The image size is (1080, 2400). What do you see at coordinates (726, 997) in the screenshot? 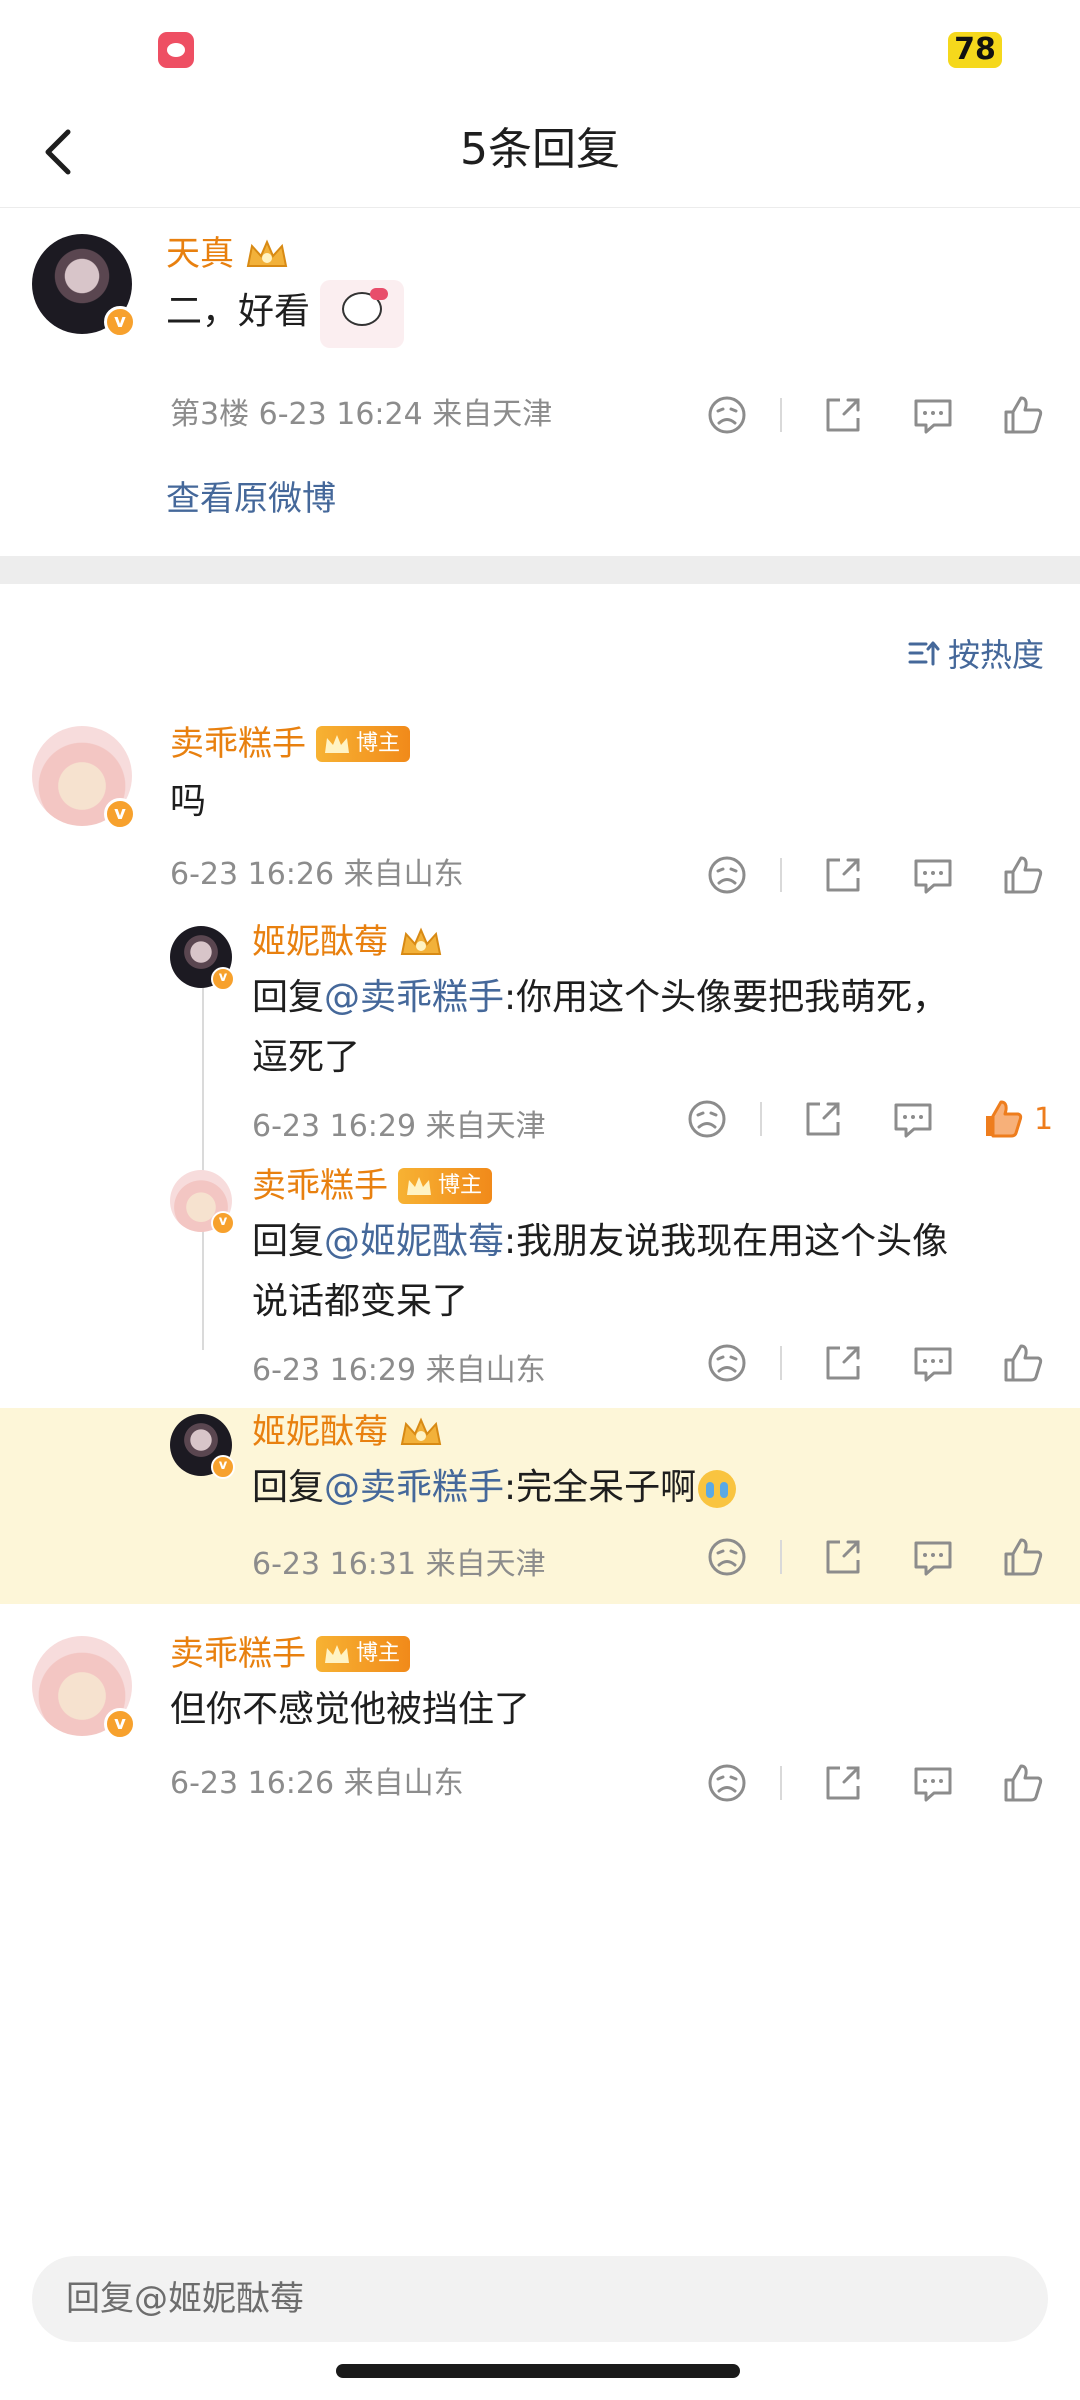
I see `reply-body: :你用这个头像要把我萌死，` at bounding box center [726, 997].